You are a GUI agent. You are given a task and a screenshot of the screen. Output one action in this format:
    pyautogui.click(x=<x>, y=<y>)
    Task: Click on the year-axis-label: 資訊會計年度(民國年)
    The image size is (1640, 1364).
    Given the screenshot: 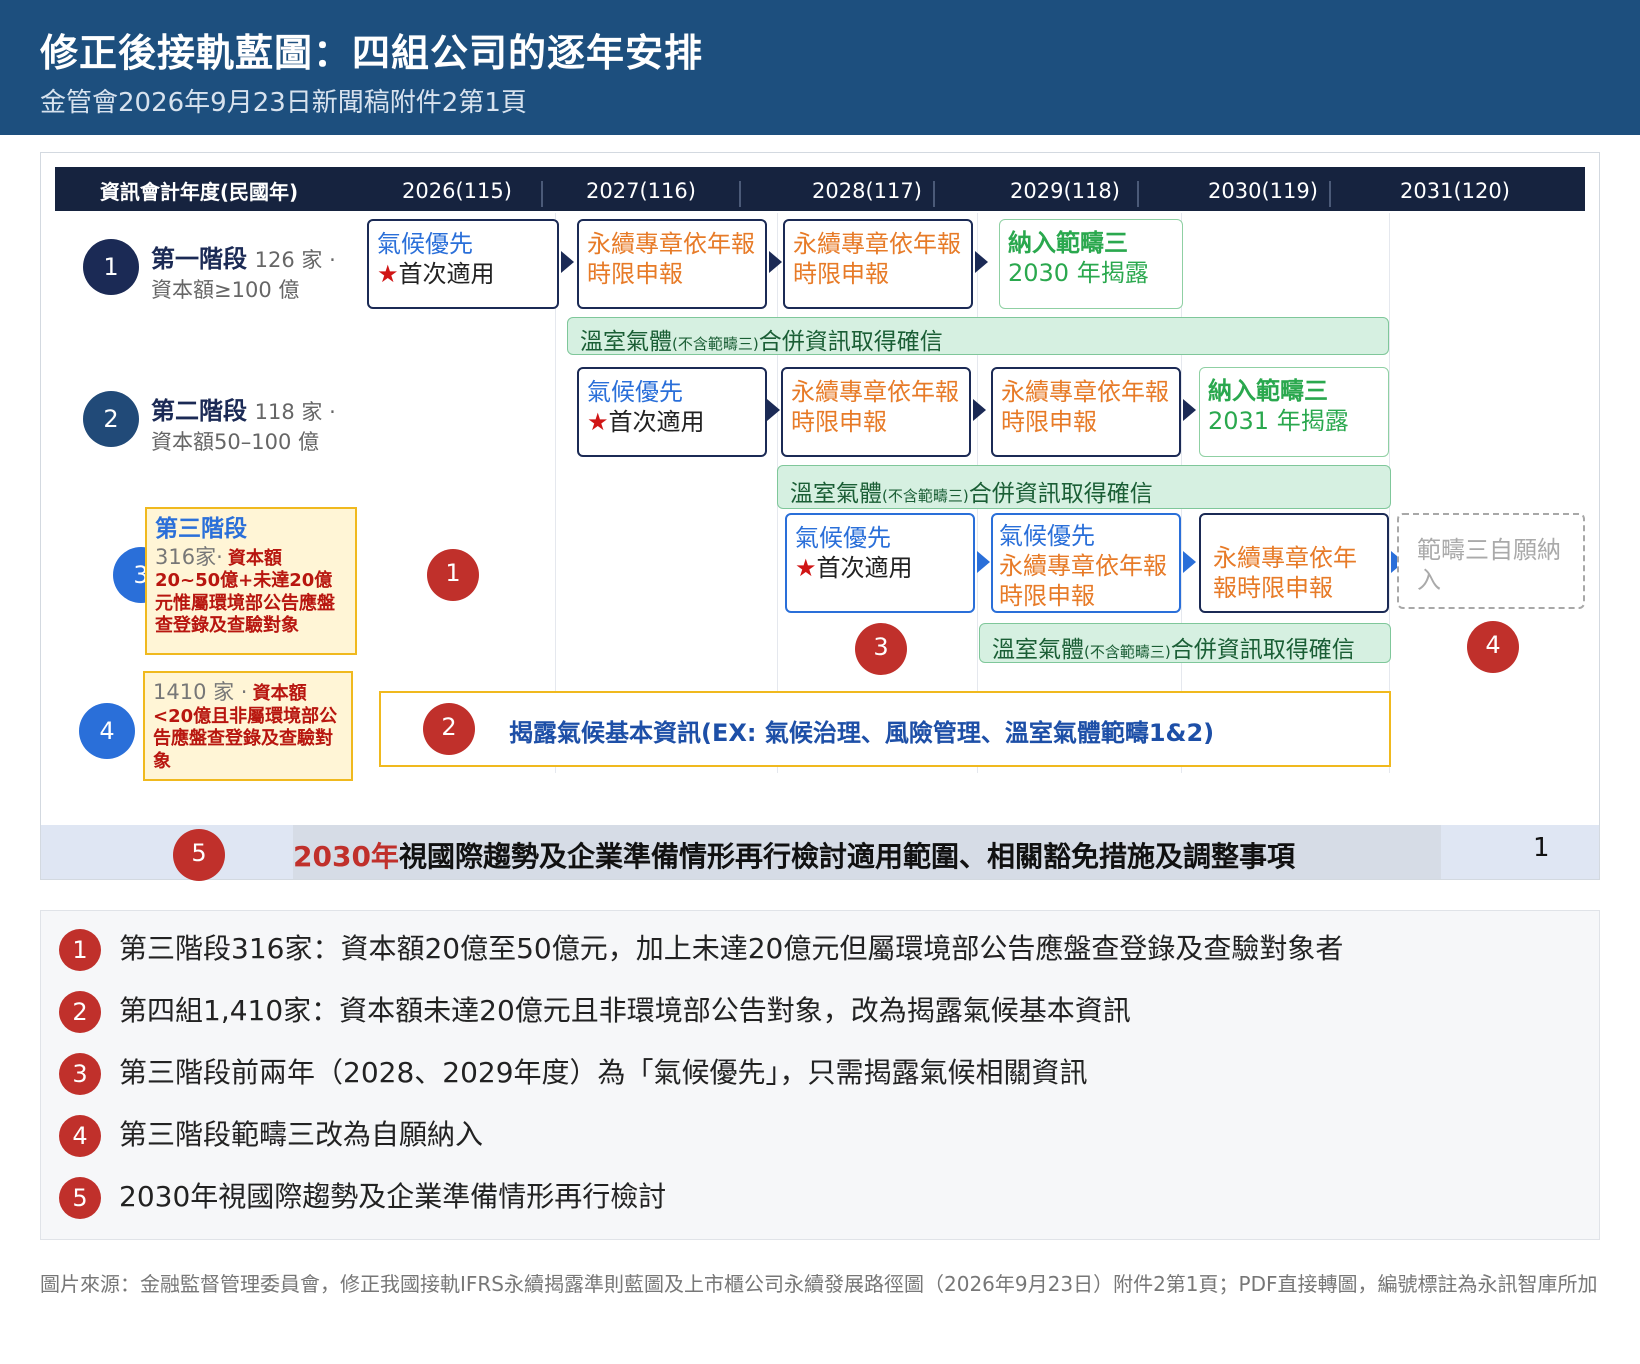 What is the action you would take?
    pyautogui.click(x=199, y=192)
    